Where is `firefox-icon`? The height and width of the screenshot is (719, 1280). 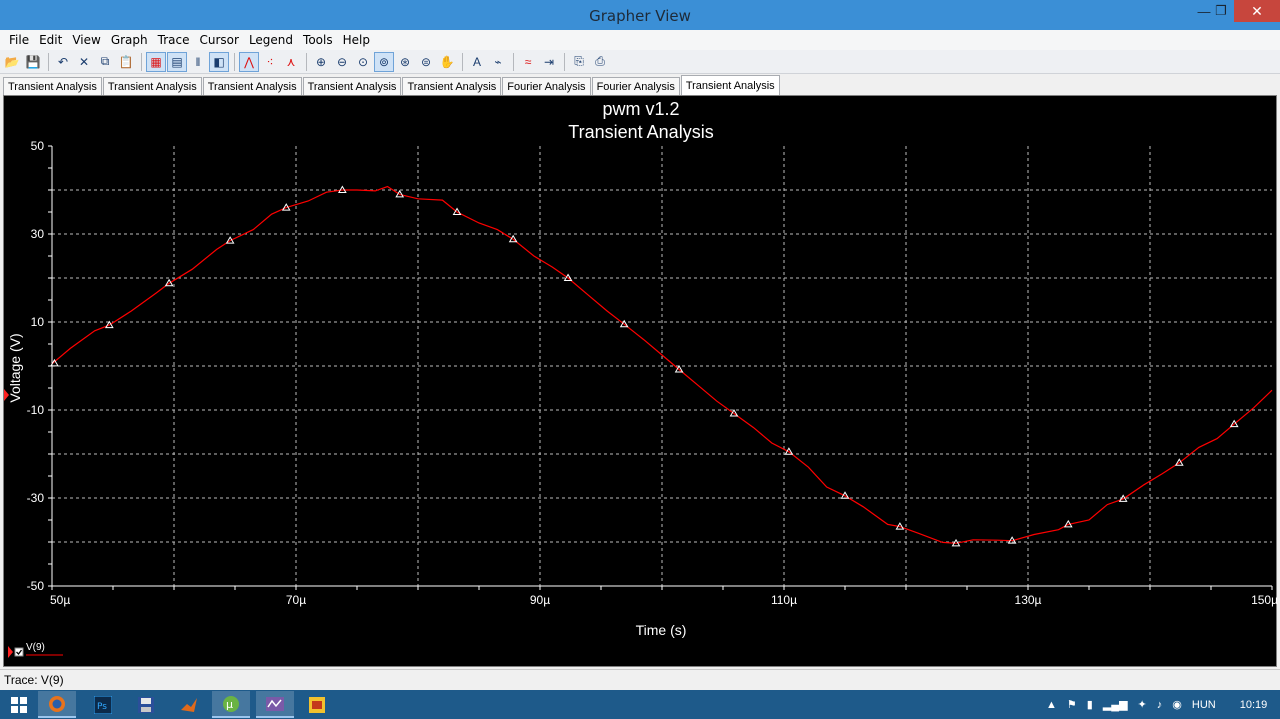 firefox-icon is located at coordinates (57, 703).